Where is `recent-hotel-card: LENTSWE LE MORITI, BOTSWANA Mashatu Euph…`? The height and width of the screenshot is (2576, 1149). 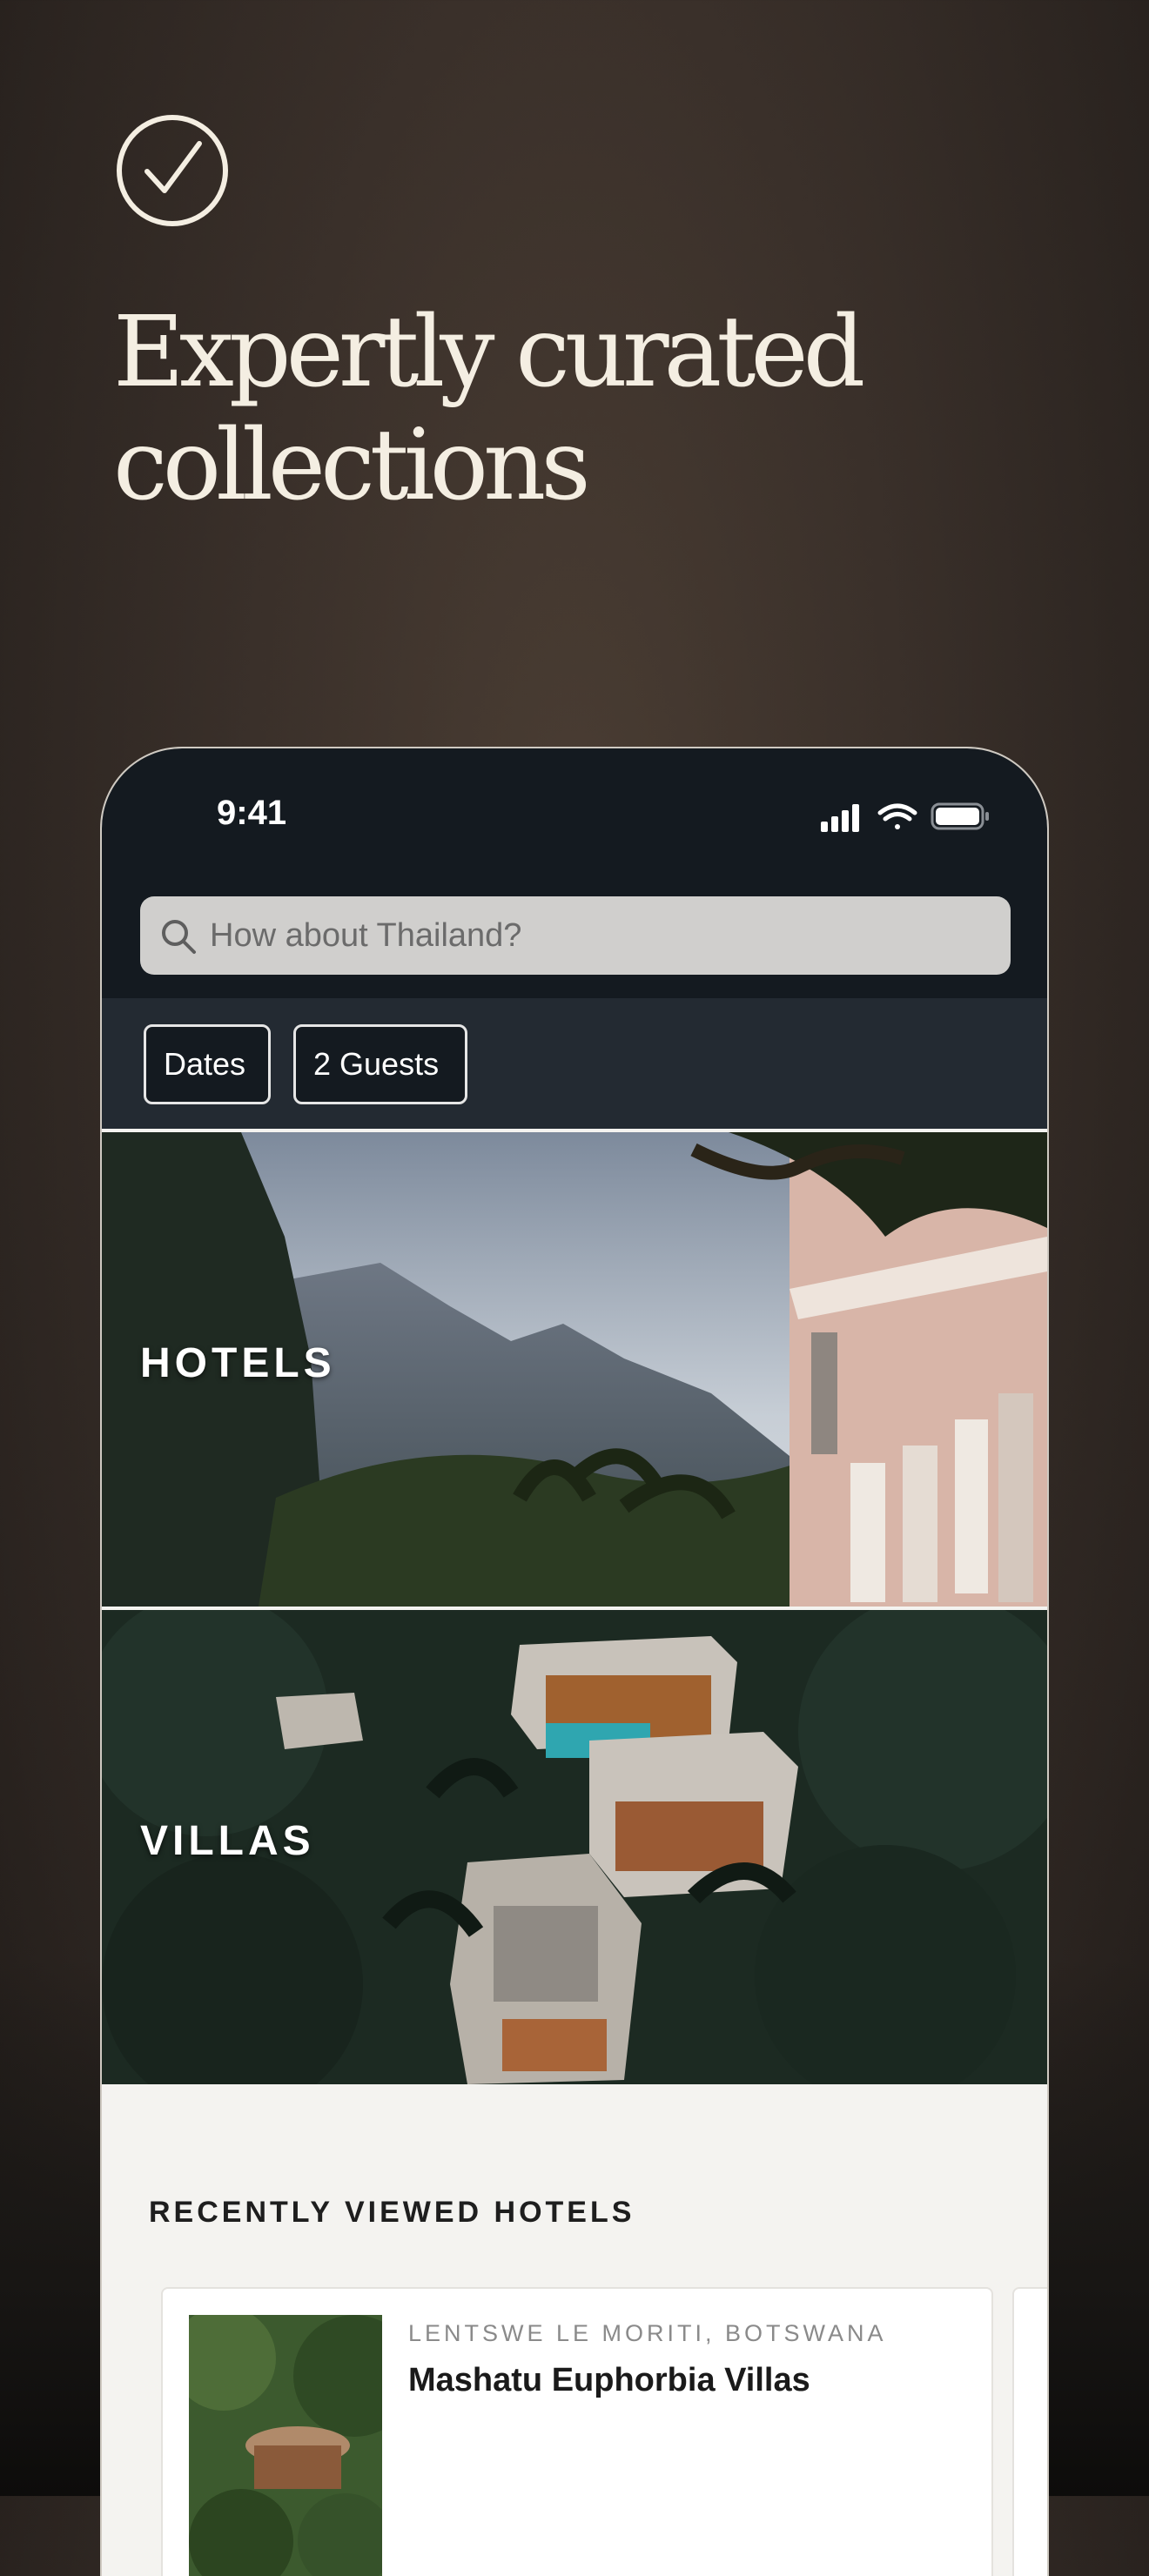 recent-hotel-card: LENTSWE LE MORITI, BOTSWANA Mashatu Euph… is located at coordinates (577, 2431).